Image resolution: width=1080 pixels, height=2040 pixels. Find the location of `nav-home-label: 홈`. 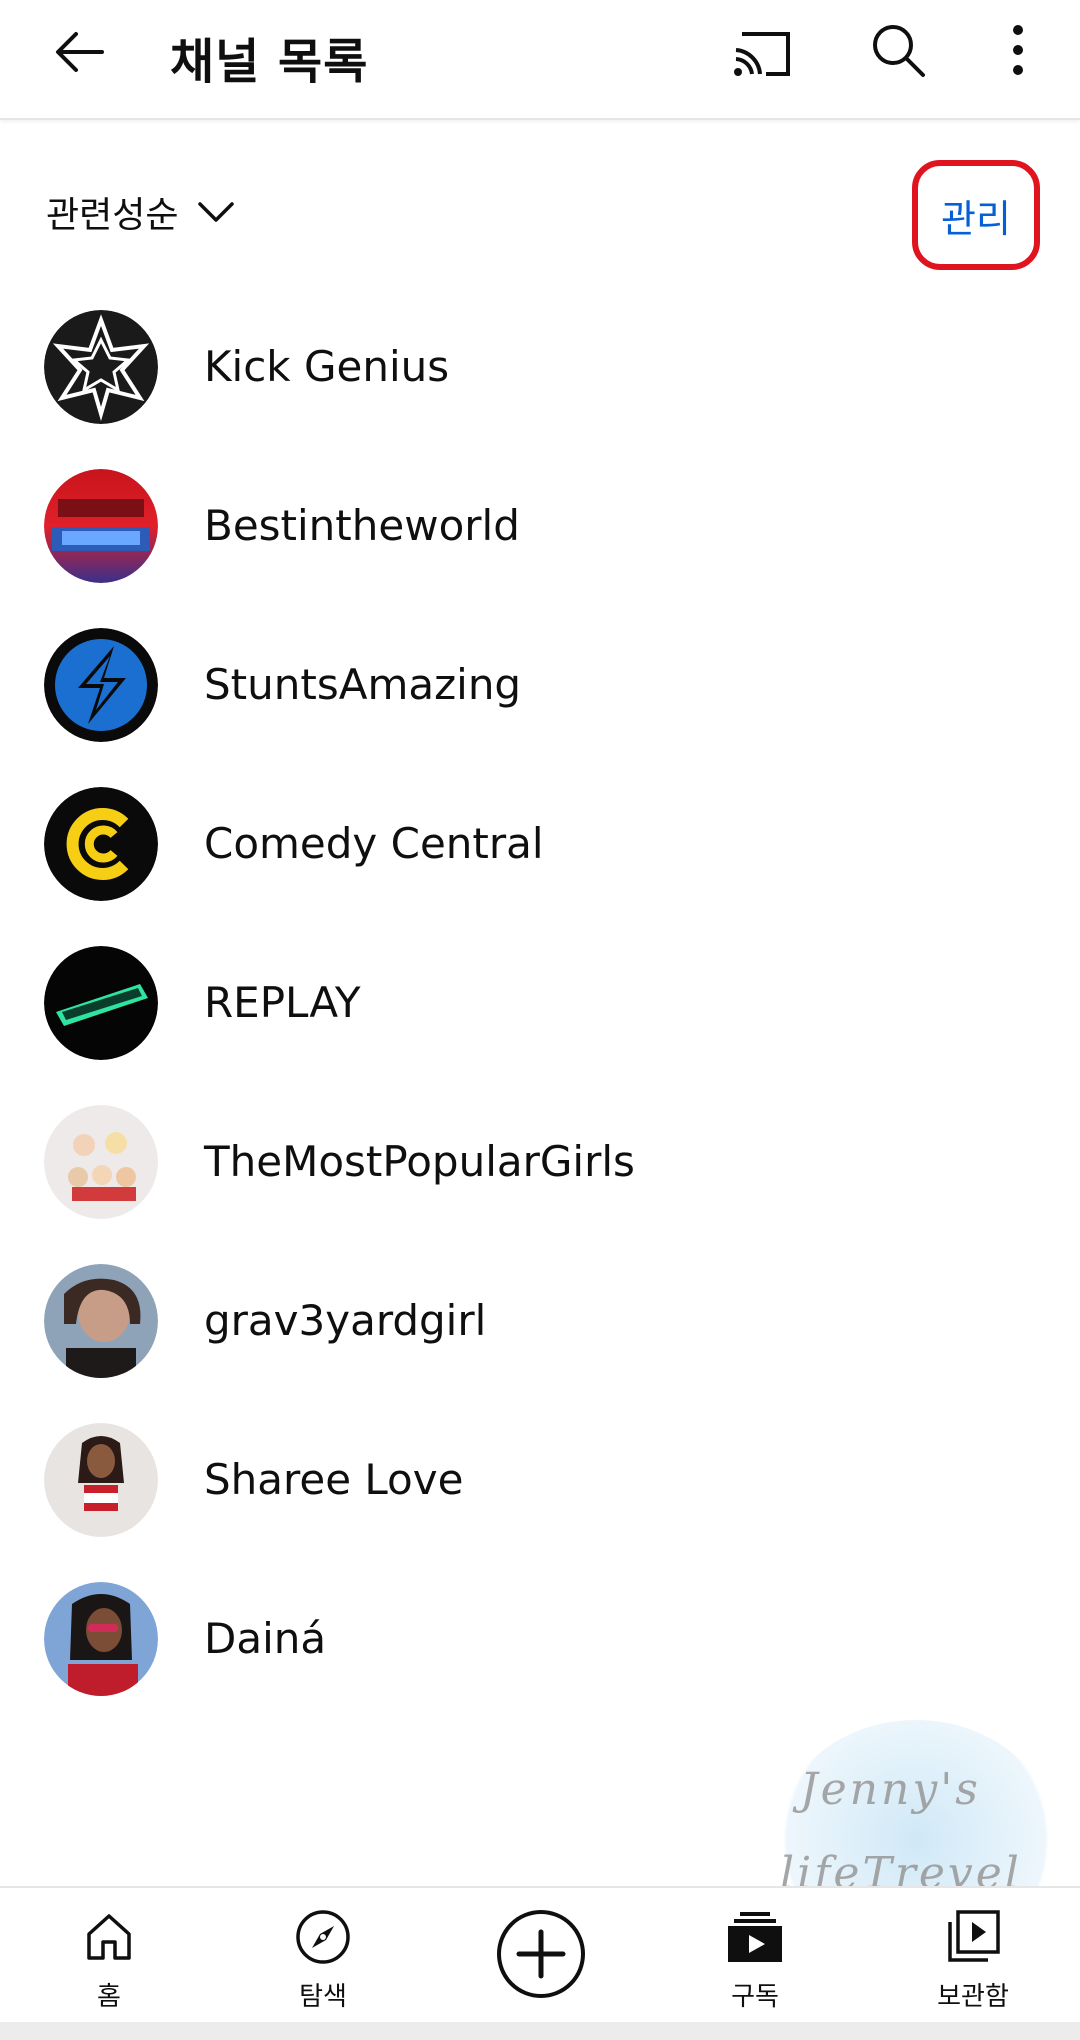

nav-home-label: 홈 is located at coordinates (109, 1997).